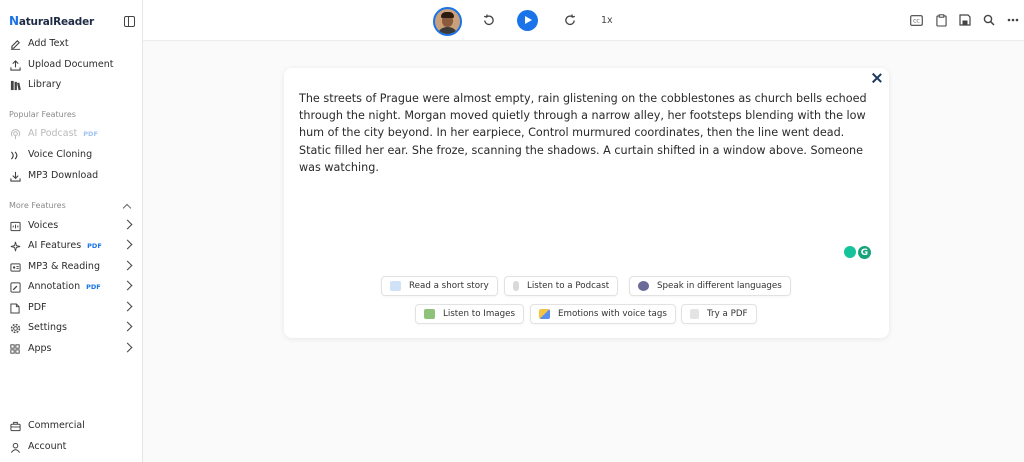 This screenshot has height=462, width=1024. I want to click on ai-icon, so click(15, 246).